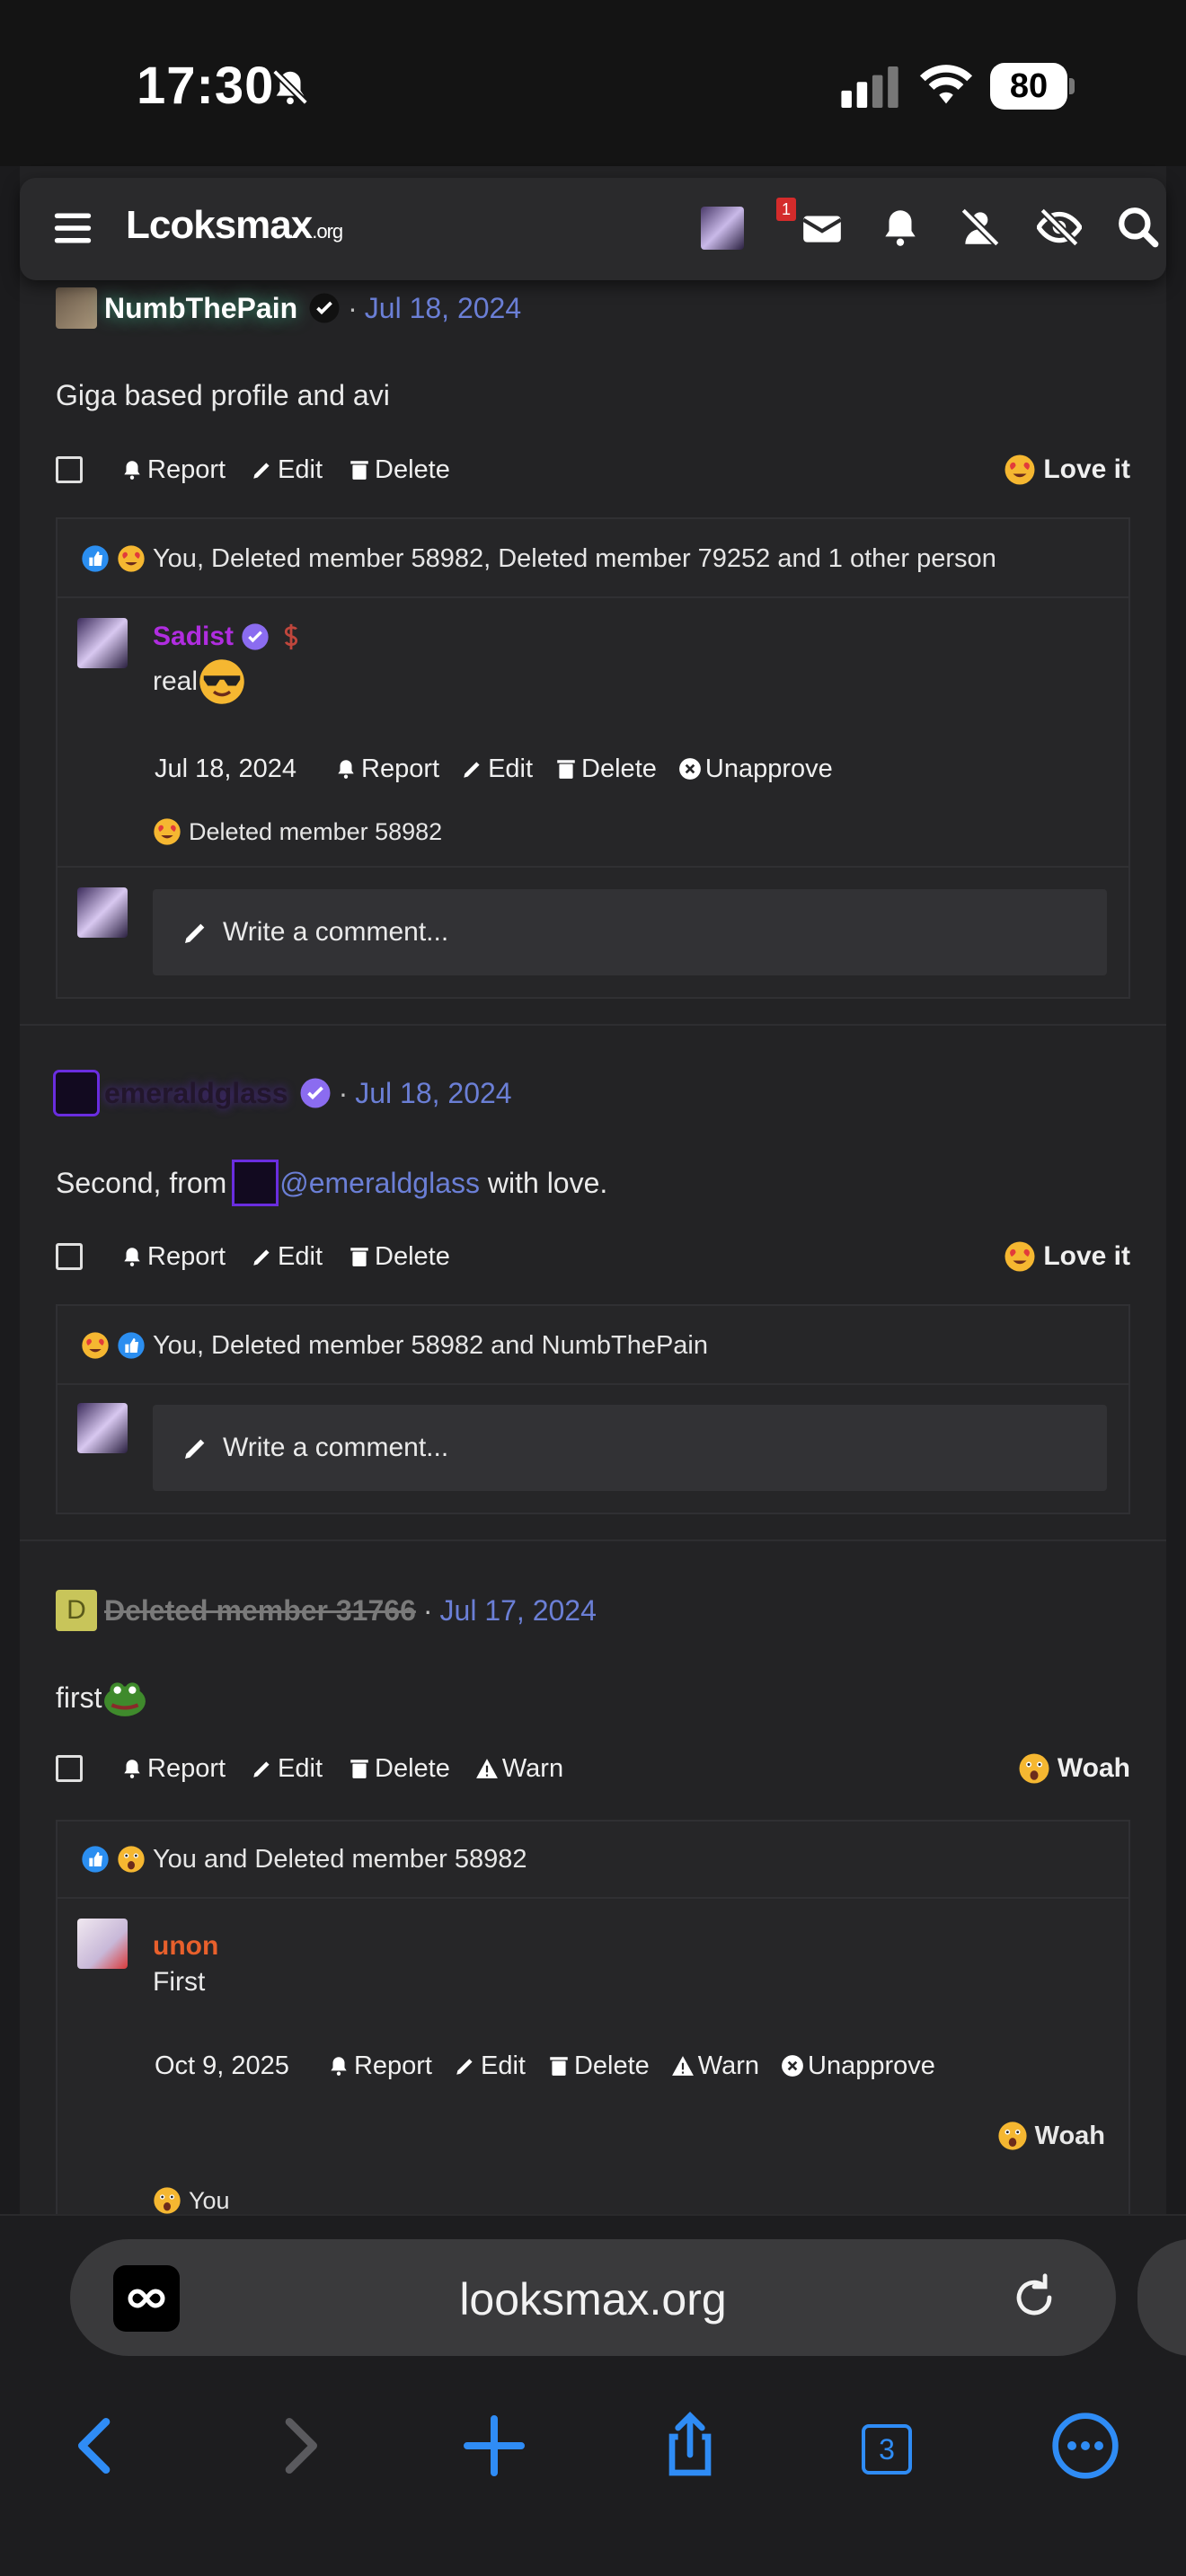 Image resolution: width=1186 pixels, height=2576 pixels. I want to click on battery-indicator: 80, so click(1032, 86).